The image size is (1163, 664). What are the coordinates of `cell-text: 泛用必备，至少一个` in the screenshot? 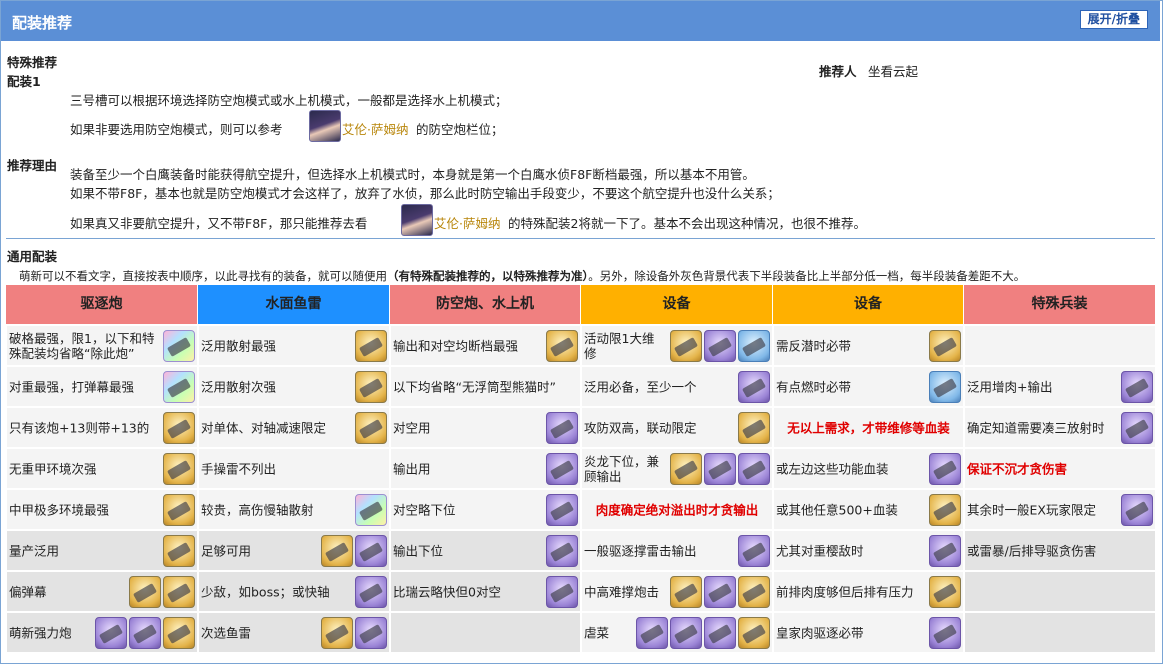 It's located at (640, 386).